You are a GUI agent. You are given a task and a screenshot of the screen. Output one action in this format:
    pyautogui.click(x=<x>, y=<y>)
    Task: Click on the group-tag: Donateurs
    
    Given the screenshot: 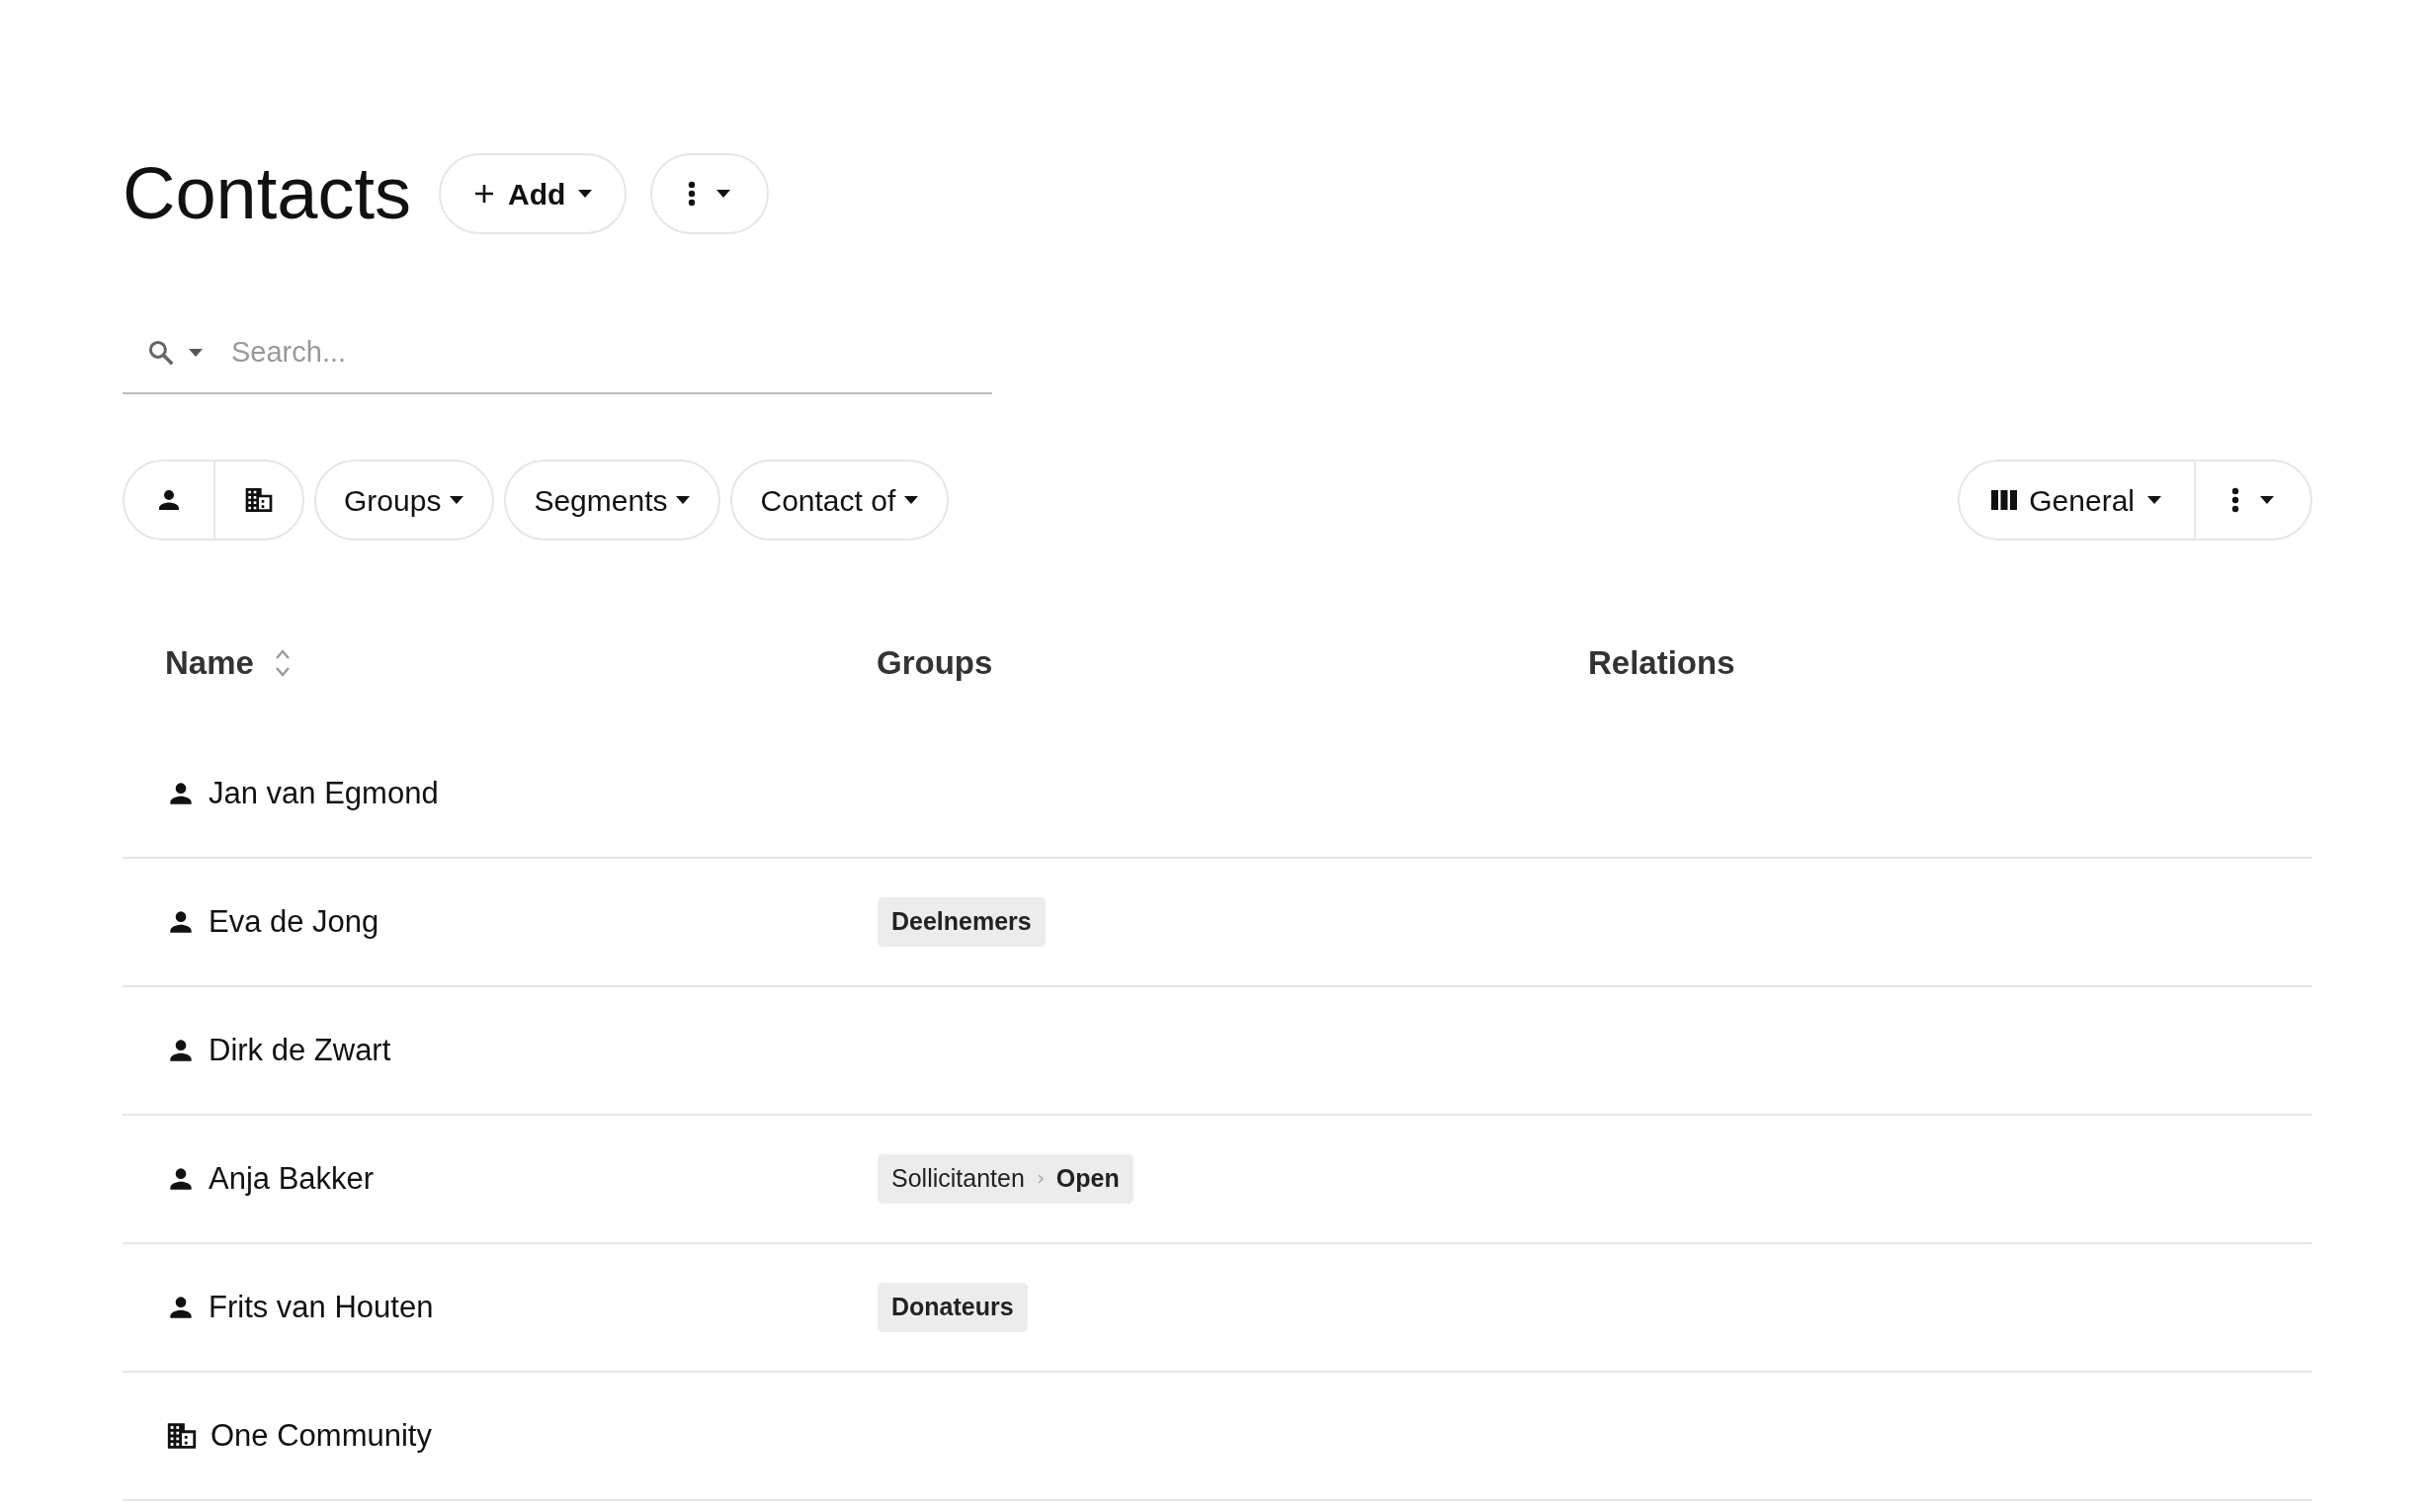 What is the action you would take?
    pyautogui.click(x=953, y=1307)
    